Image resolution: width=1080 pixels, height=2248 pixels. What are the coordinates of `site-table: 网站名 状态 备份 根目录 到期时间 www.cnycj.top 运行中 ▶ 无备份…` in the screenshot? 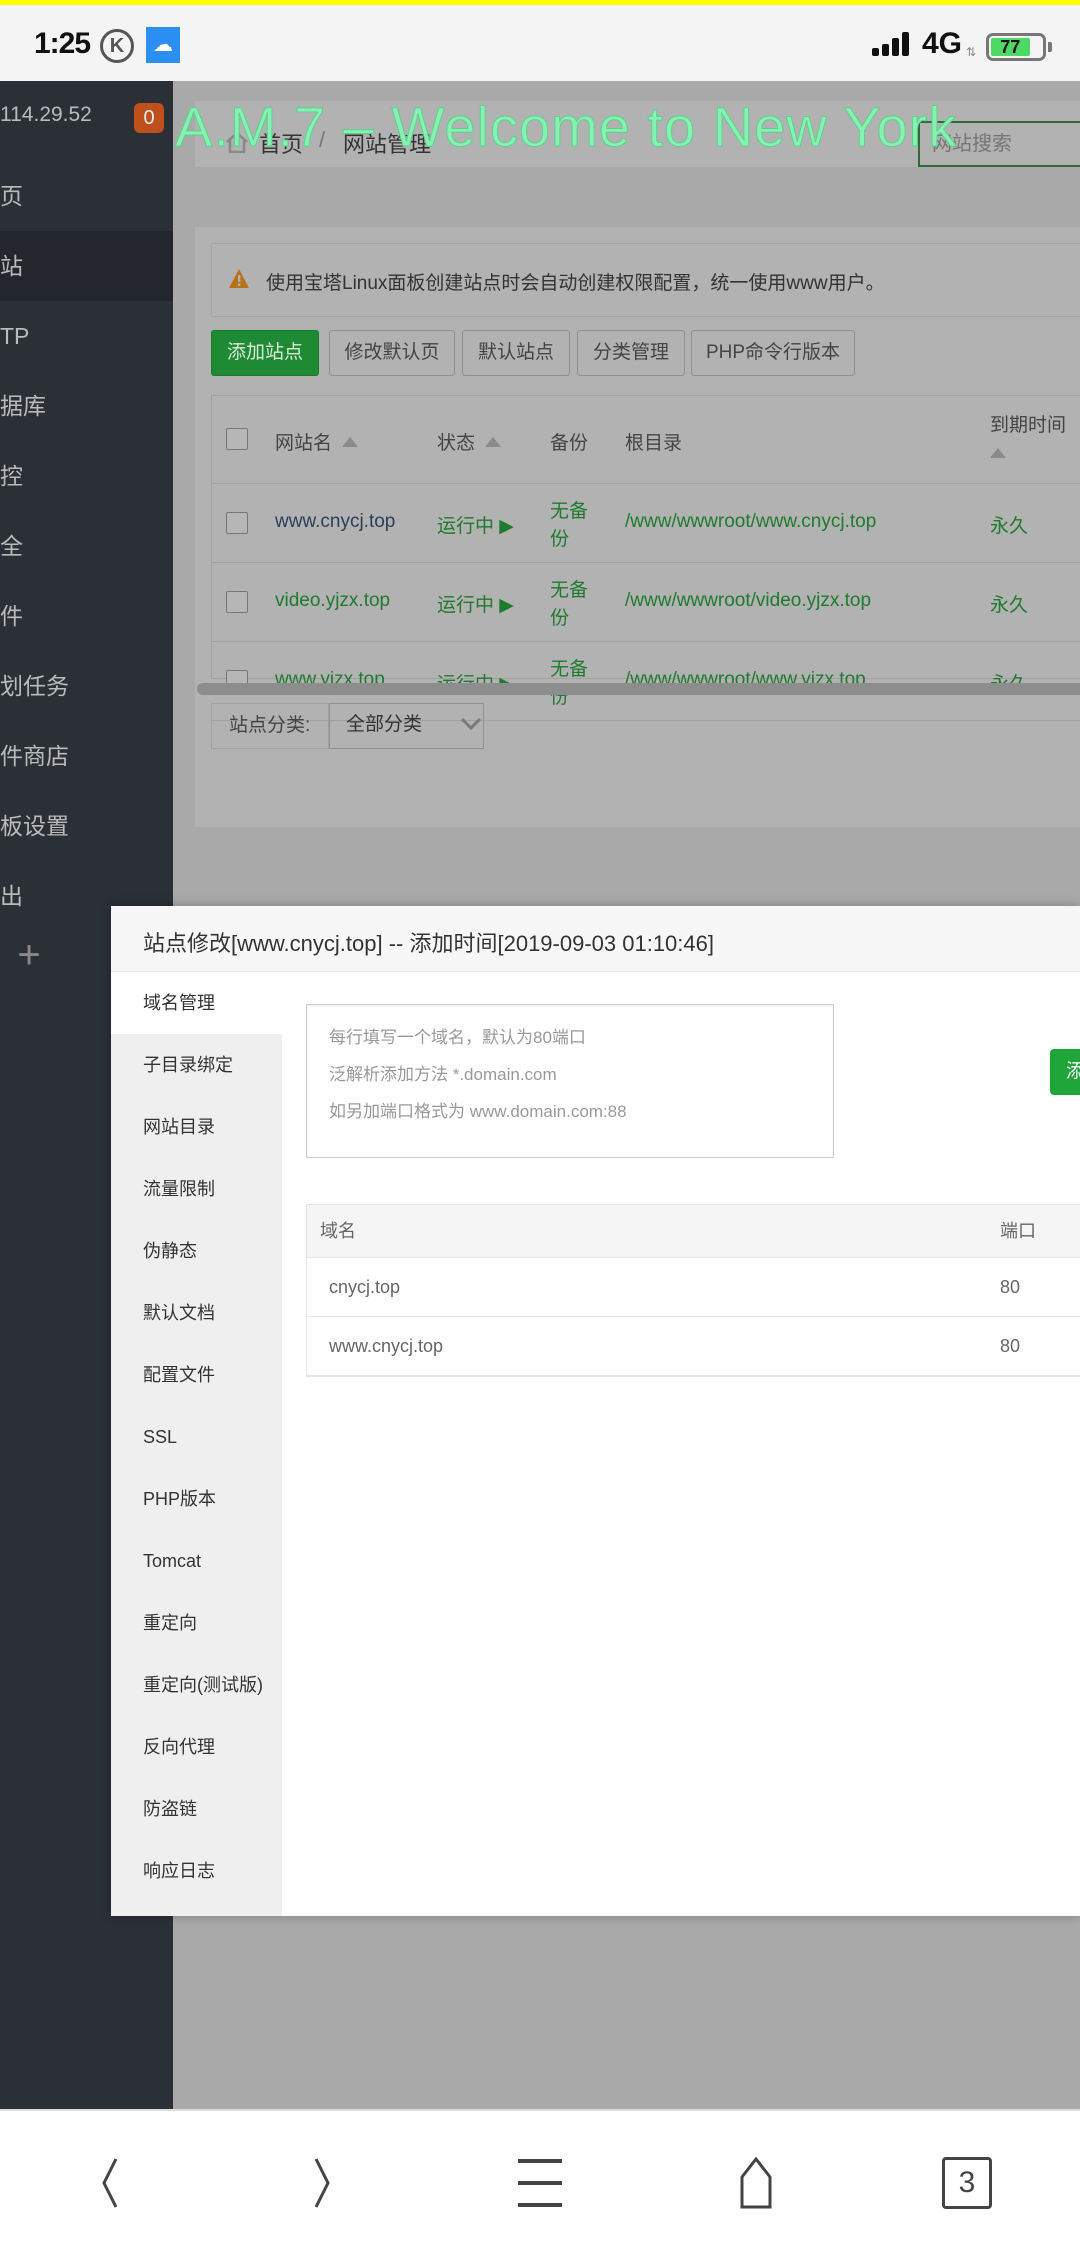 It's located at (645, 558).